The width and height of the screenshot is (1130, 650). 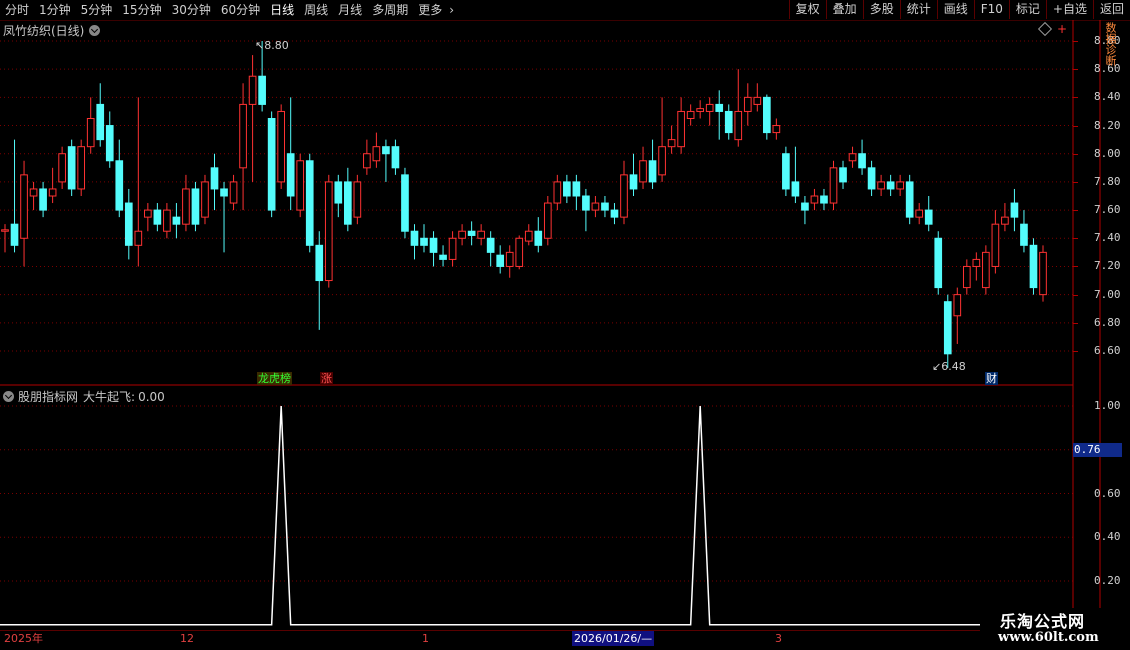 What do you see at coordinates (1107, 580) in the screenshot?
I see `indicator-tick: 0.20` at bounding box center [1107, 580].